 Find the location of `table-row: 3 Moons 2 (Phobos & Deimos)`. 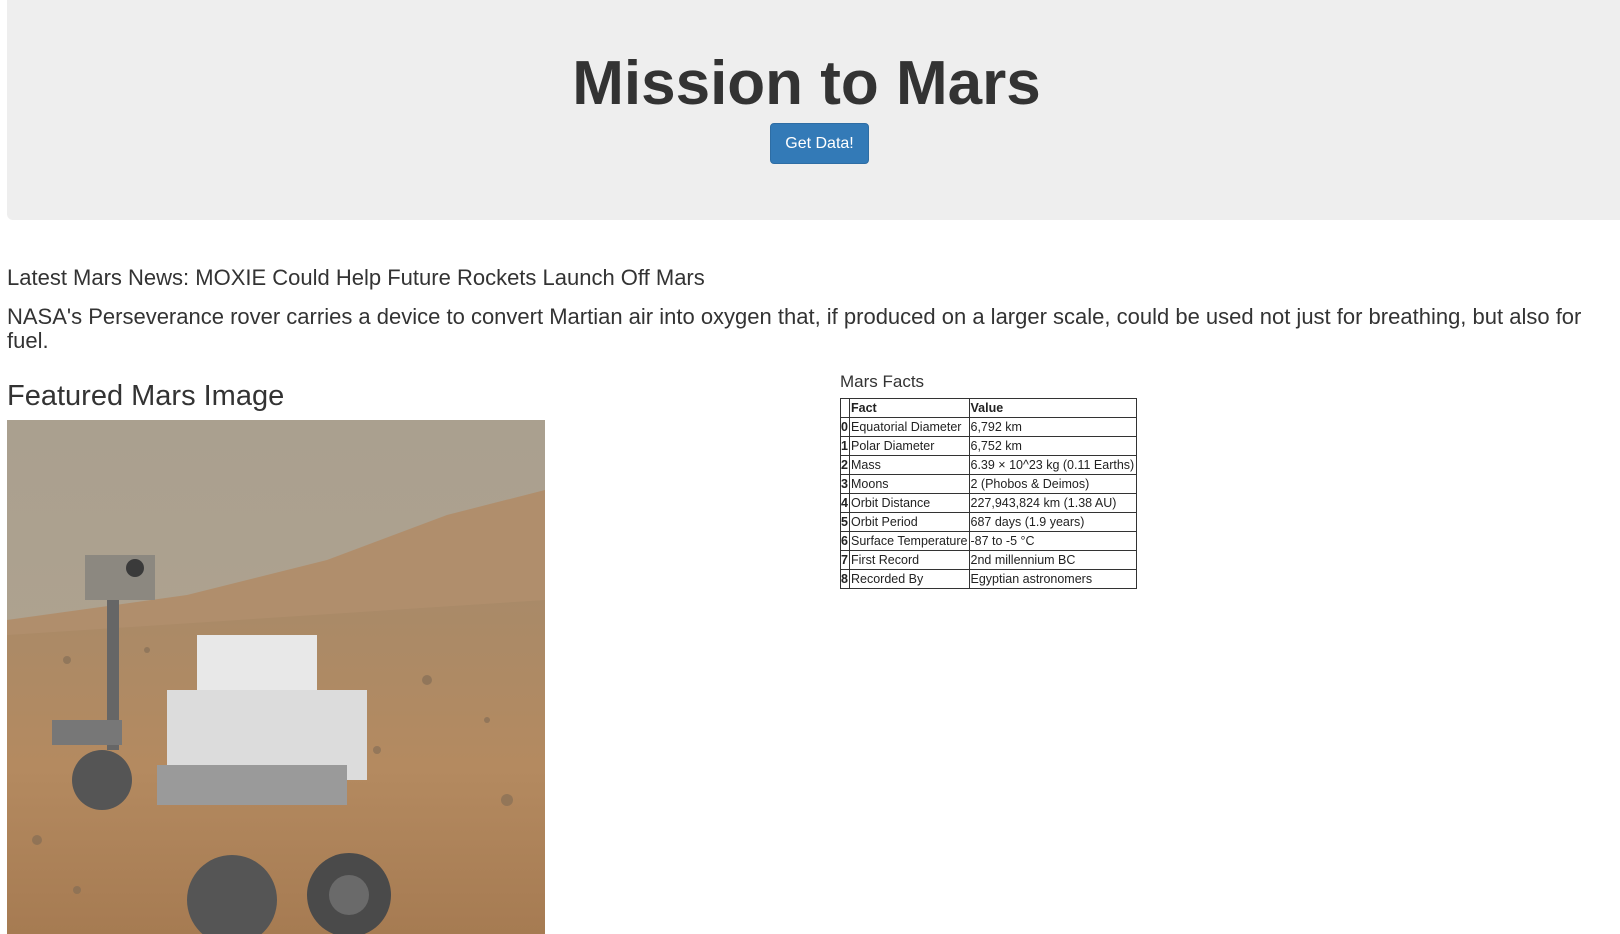

table-row: 3 Moons 2 (Phobos & Deimos) is located at coordinates (988, 484).